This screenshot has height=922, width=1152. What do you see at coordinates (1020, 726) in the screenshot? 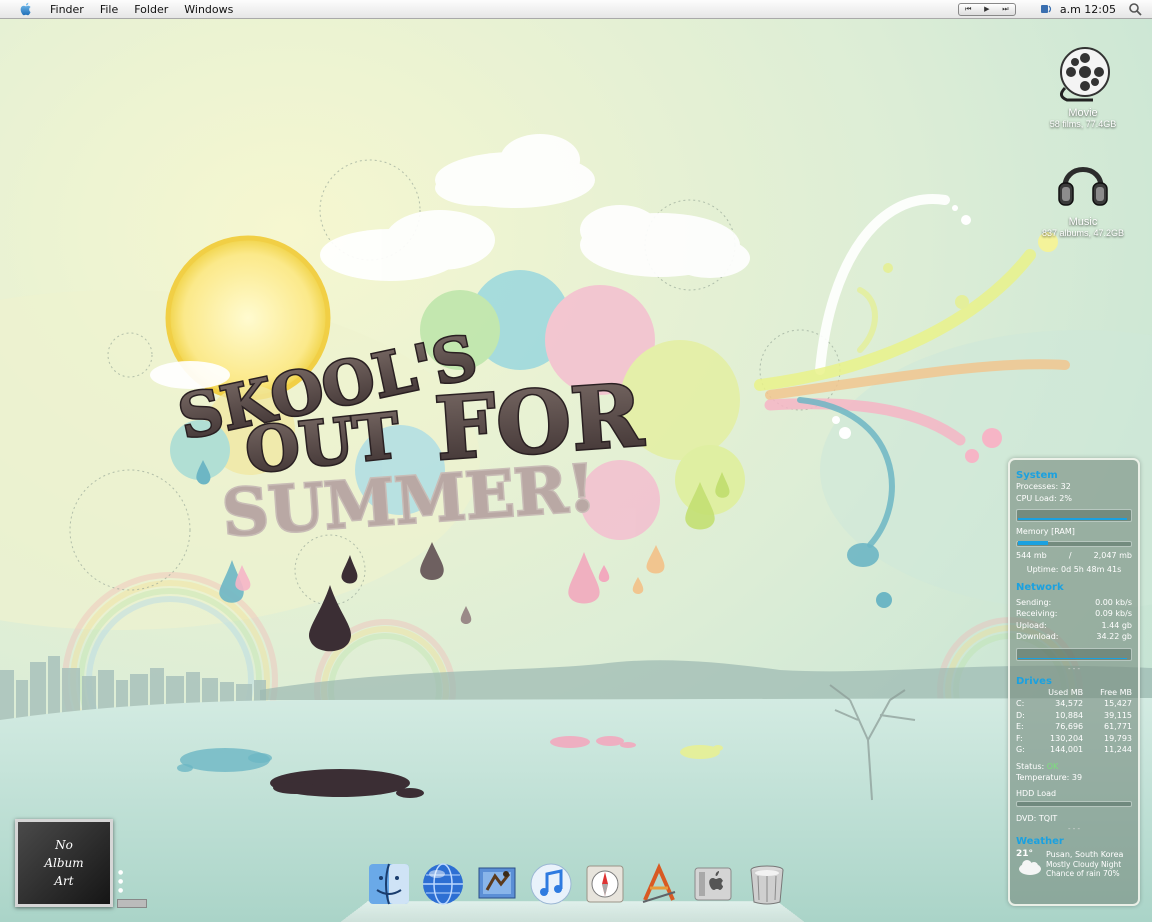
I see `drive-letter: E:` at bounding box center [1020, 726].